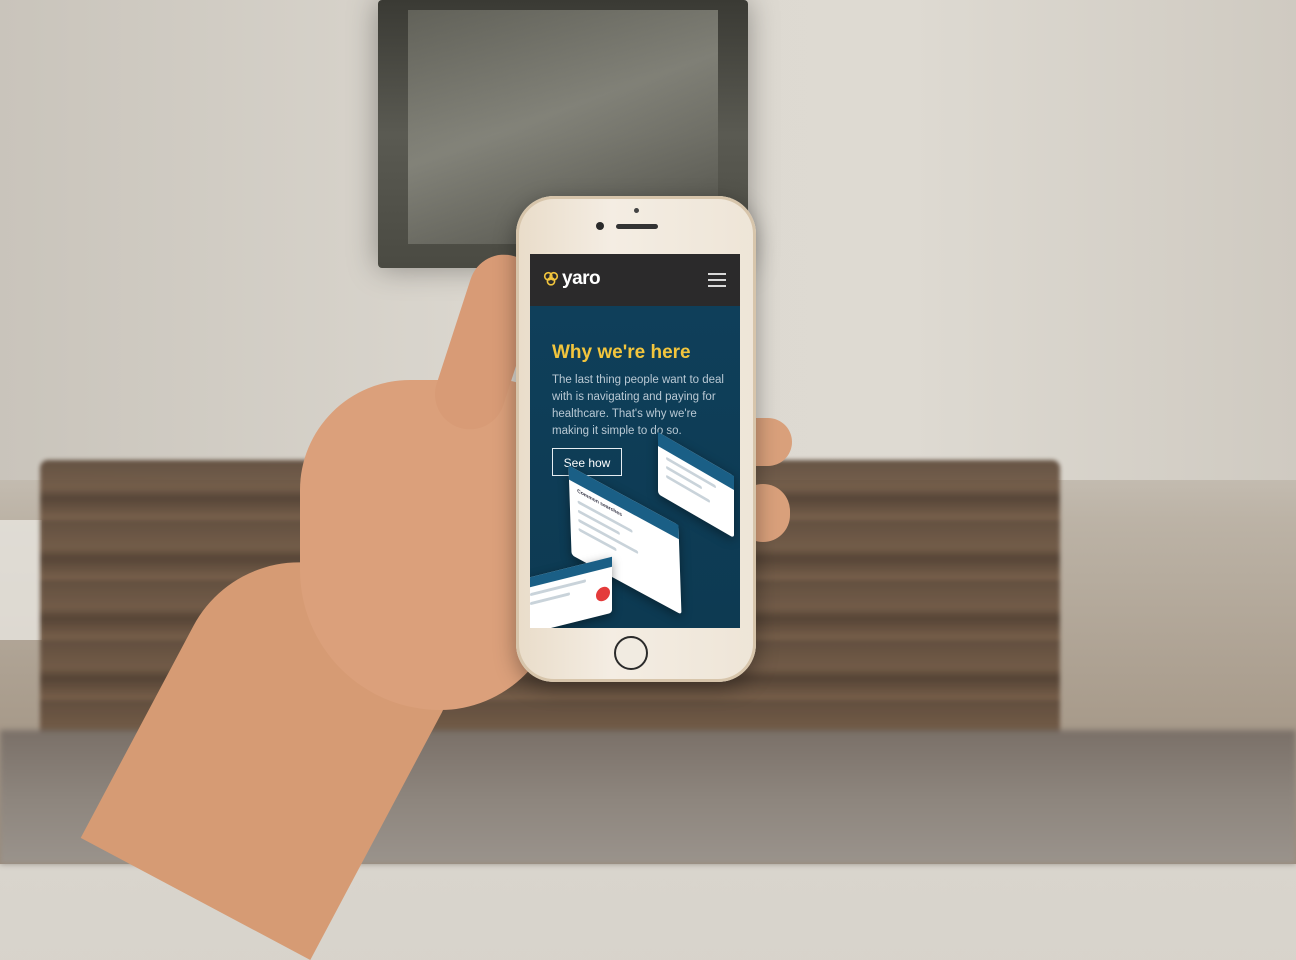 This screenshot has width=1296, height=960. What do you see at coordinates (636, 210) in the screenshot?
I see `phone-sensor` at bounding box center [636, 210].